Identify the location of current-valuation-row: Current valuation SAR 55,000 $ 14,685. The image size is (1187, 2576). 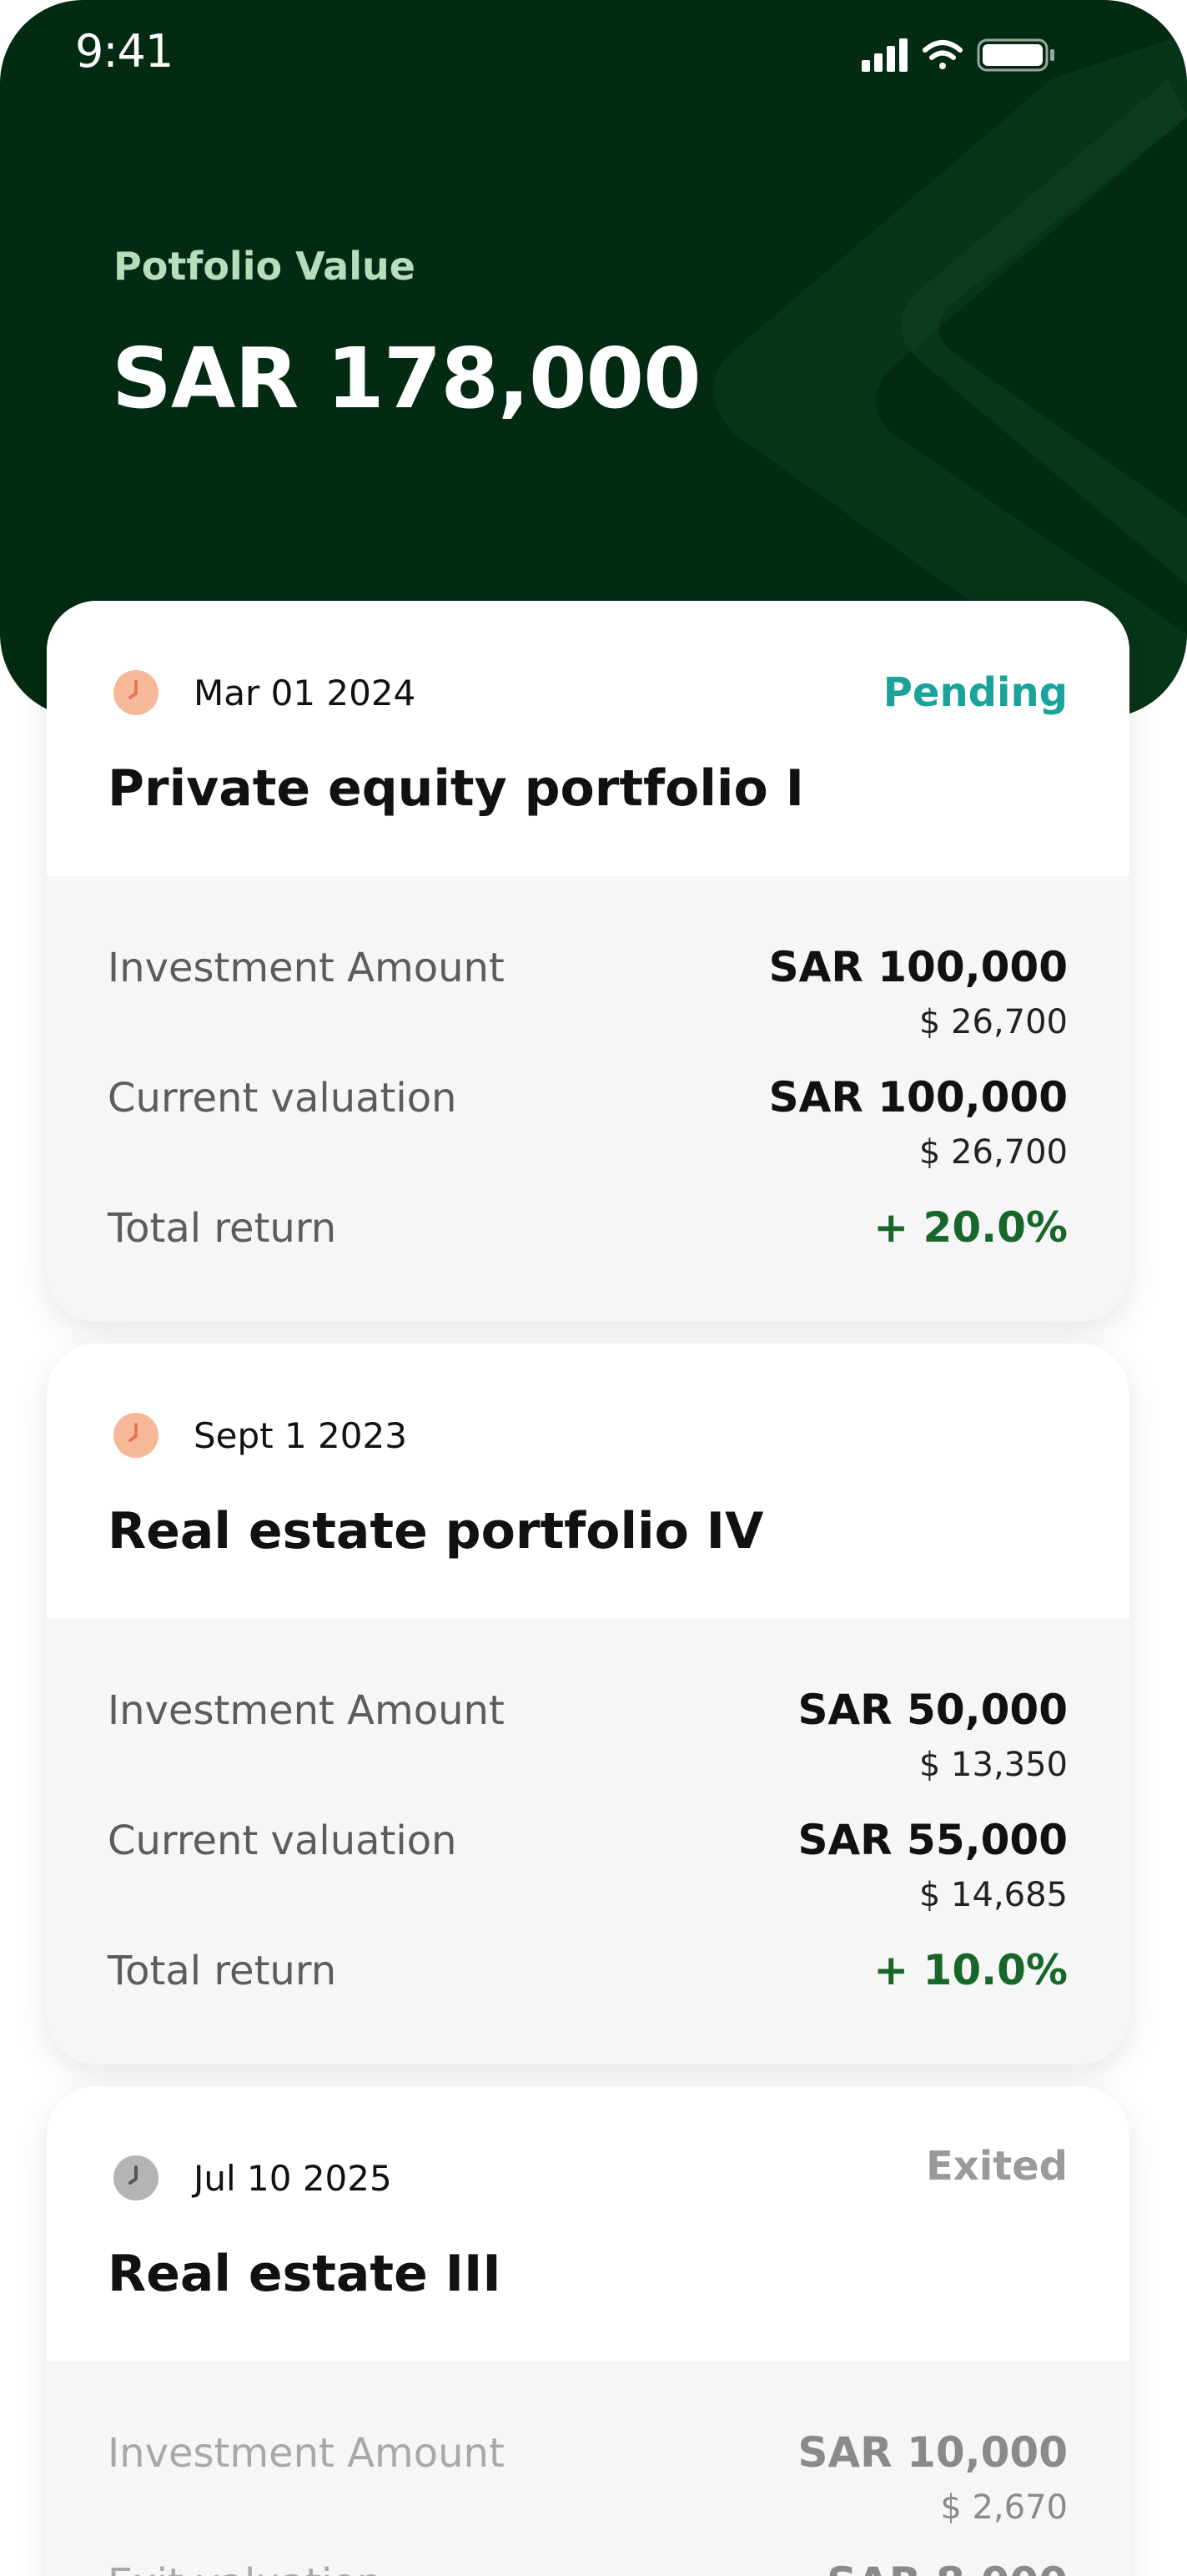
(588, 1858).